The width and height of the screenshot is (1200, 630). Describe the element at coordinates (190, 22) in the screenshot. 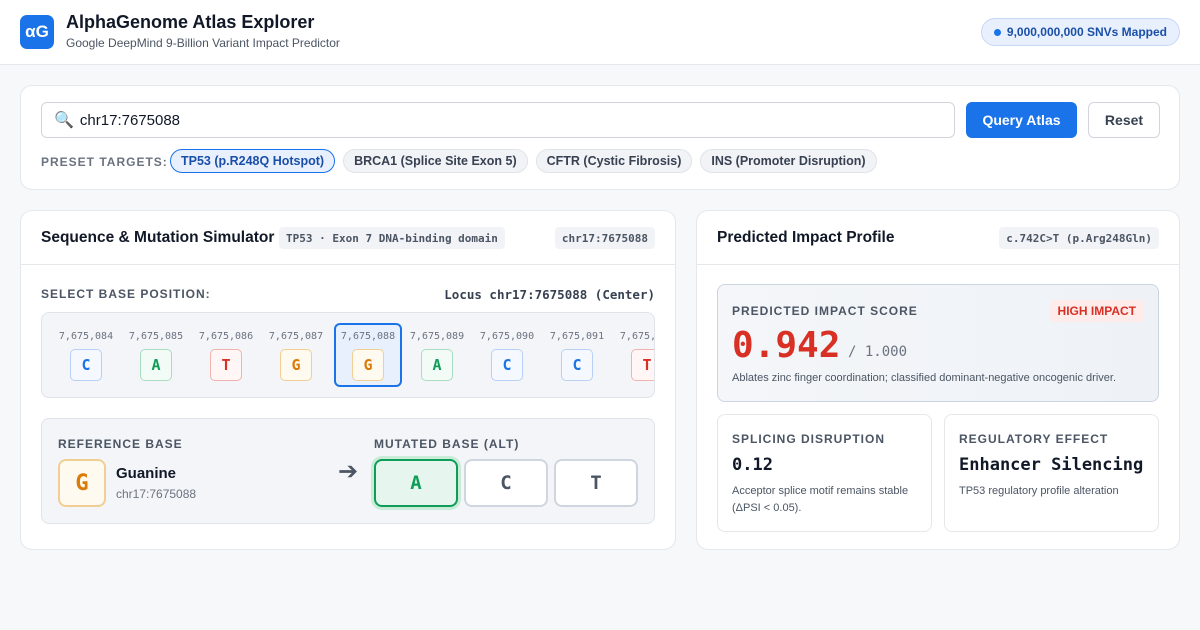

I see `app-title: AlphaGenome Atlas Explorer` at that location.